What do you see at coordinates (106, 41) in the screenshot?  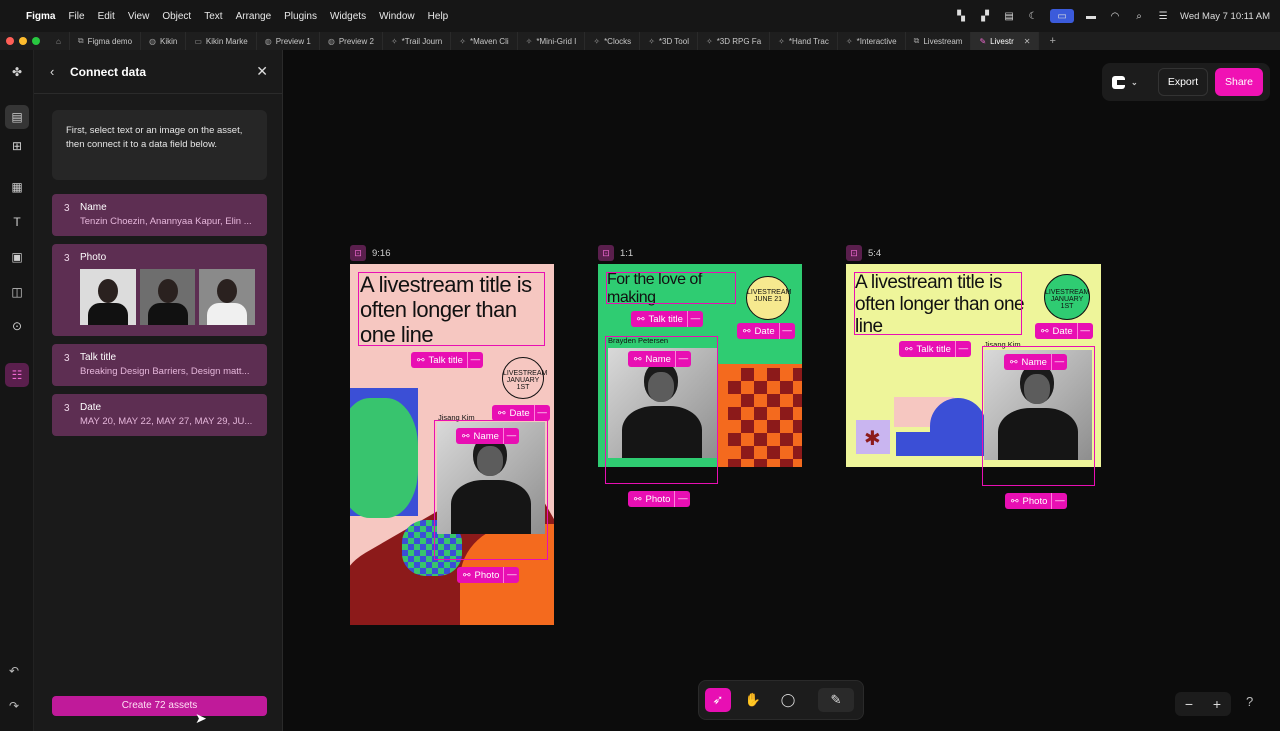 I see `tab-figma-demo: ⧉ Figma demo` at bounding box center [106, 41].